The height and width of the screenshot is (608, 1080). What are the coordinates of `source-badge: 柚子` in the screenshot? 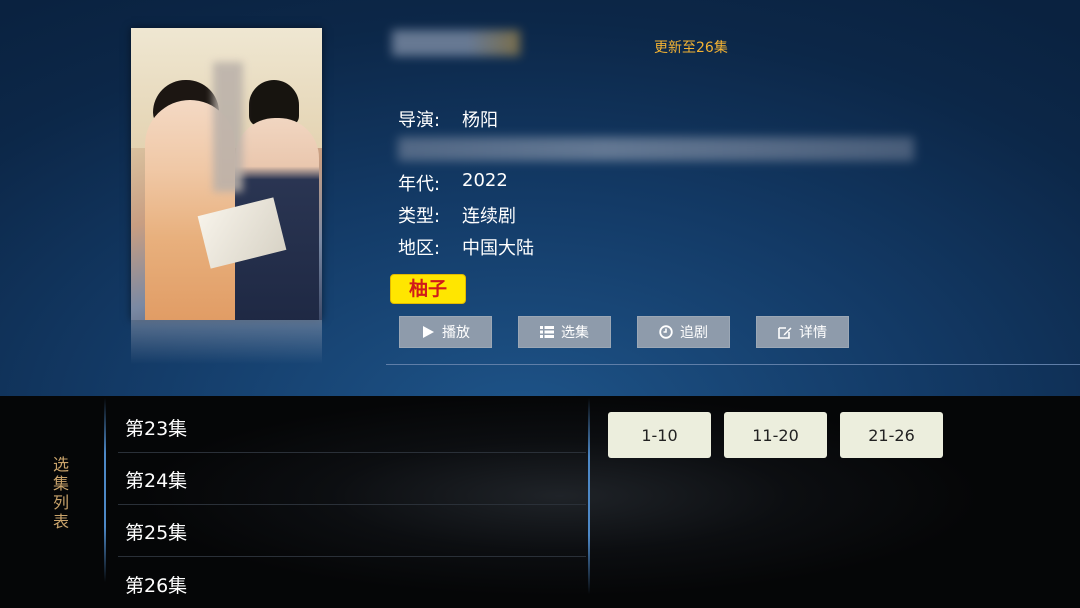 It's located at (428, 289).